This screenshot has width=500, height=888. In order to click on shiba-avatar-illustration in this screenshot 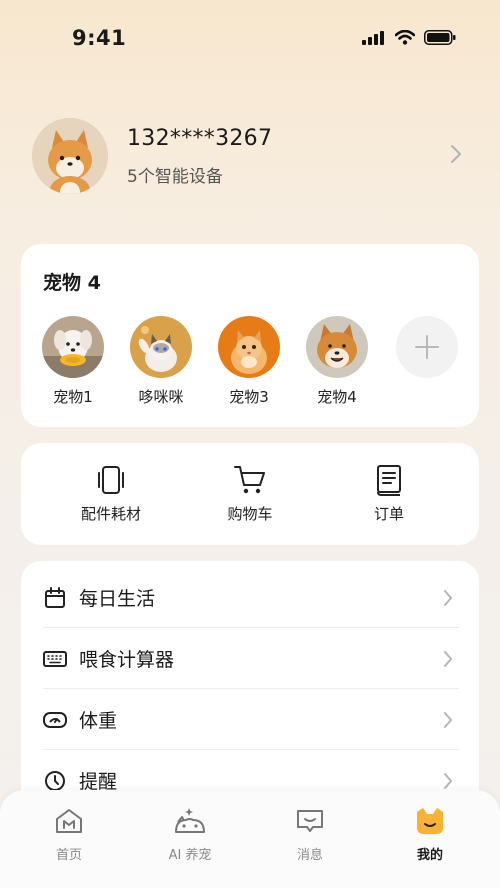, I will do `click(70, 156)`.